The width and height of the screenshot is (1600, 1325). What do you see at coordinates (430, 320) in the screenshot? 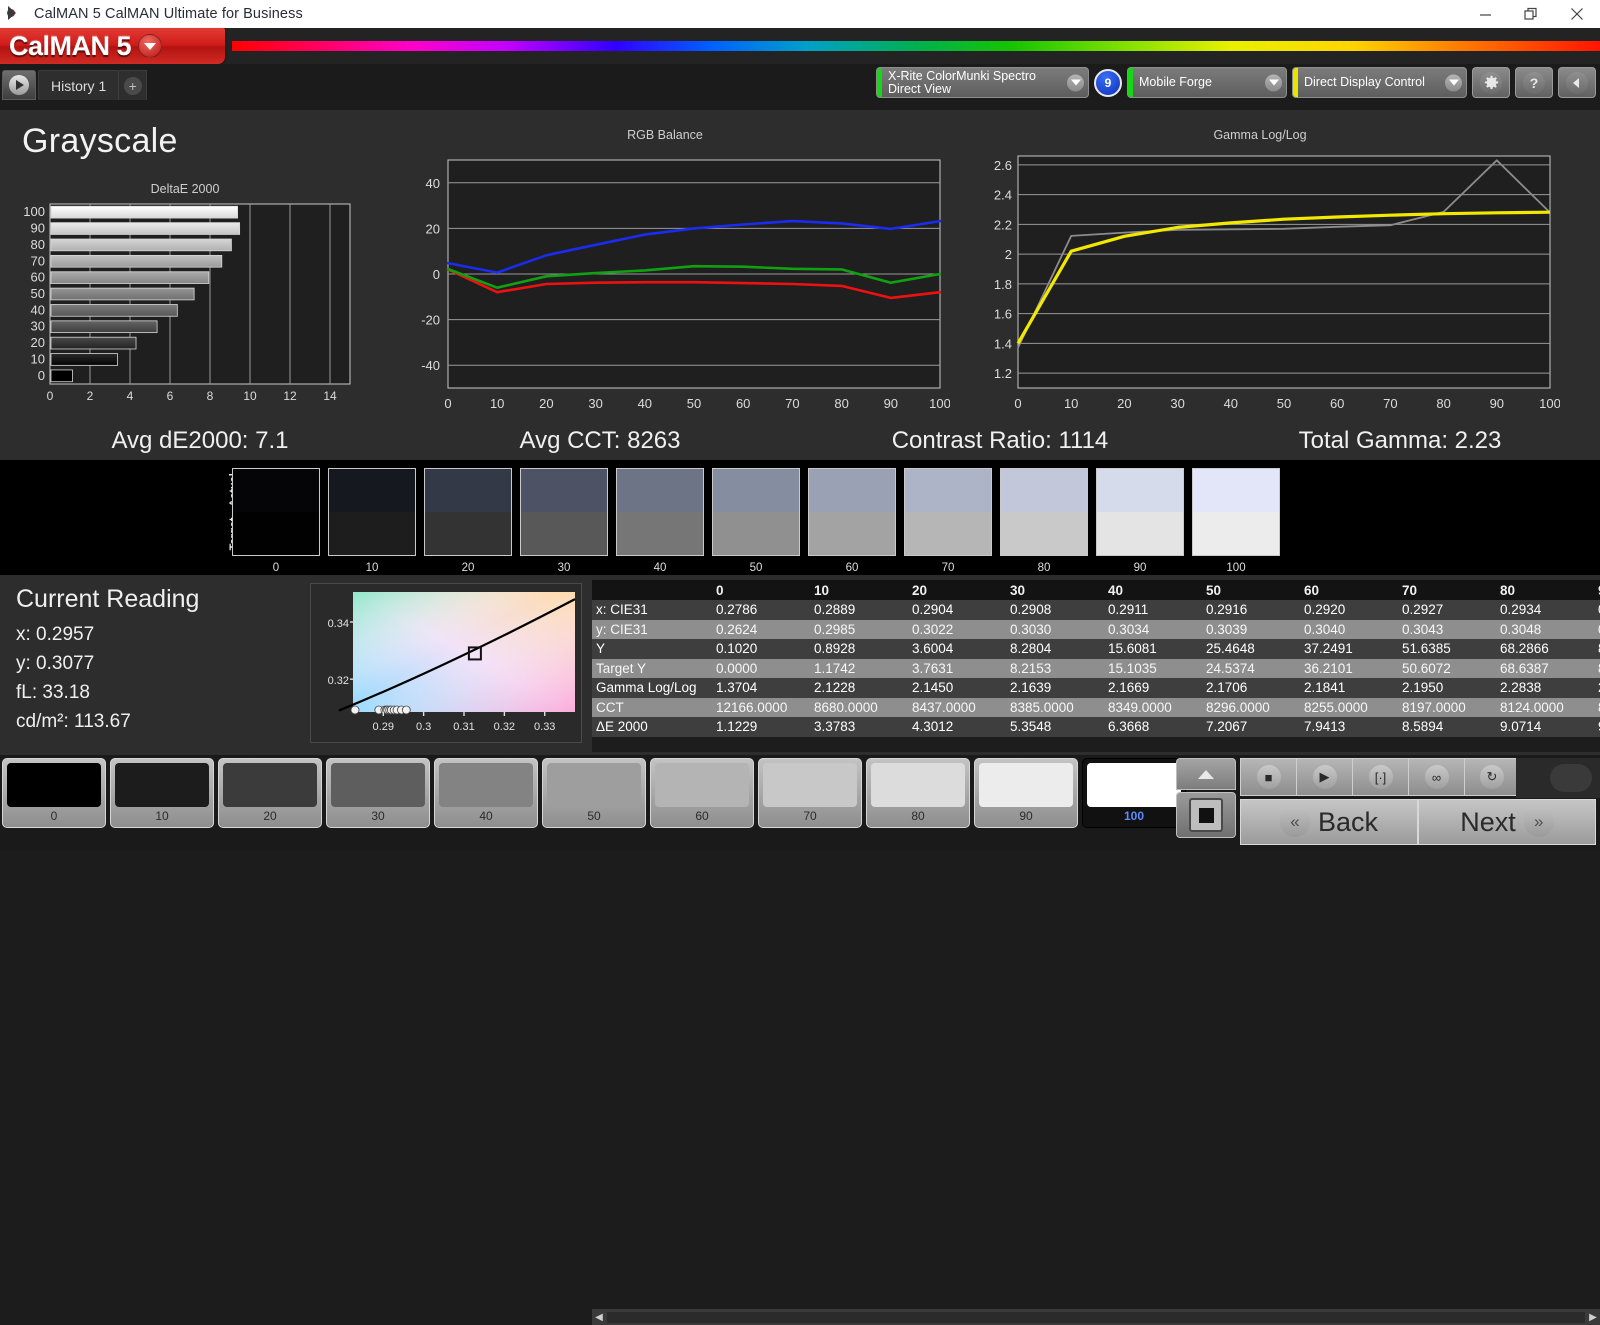
I see `svg-text: -20` at bounding box center [430, 320].